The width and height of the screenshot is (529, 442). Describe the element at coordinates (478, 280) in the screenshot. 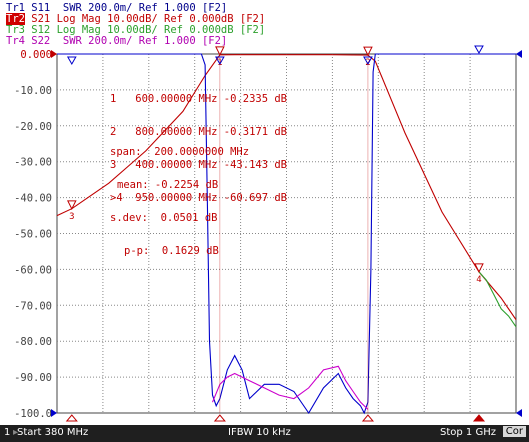

I see `marker-4-label: 4` at that location.